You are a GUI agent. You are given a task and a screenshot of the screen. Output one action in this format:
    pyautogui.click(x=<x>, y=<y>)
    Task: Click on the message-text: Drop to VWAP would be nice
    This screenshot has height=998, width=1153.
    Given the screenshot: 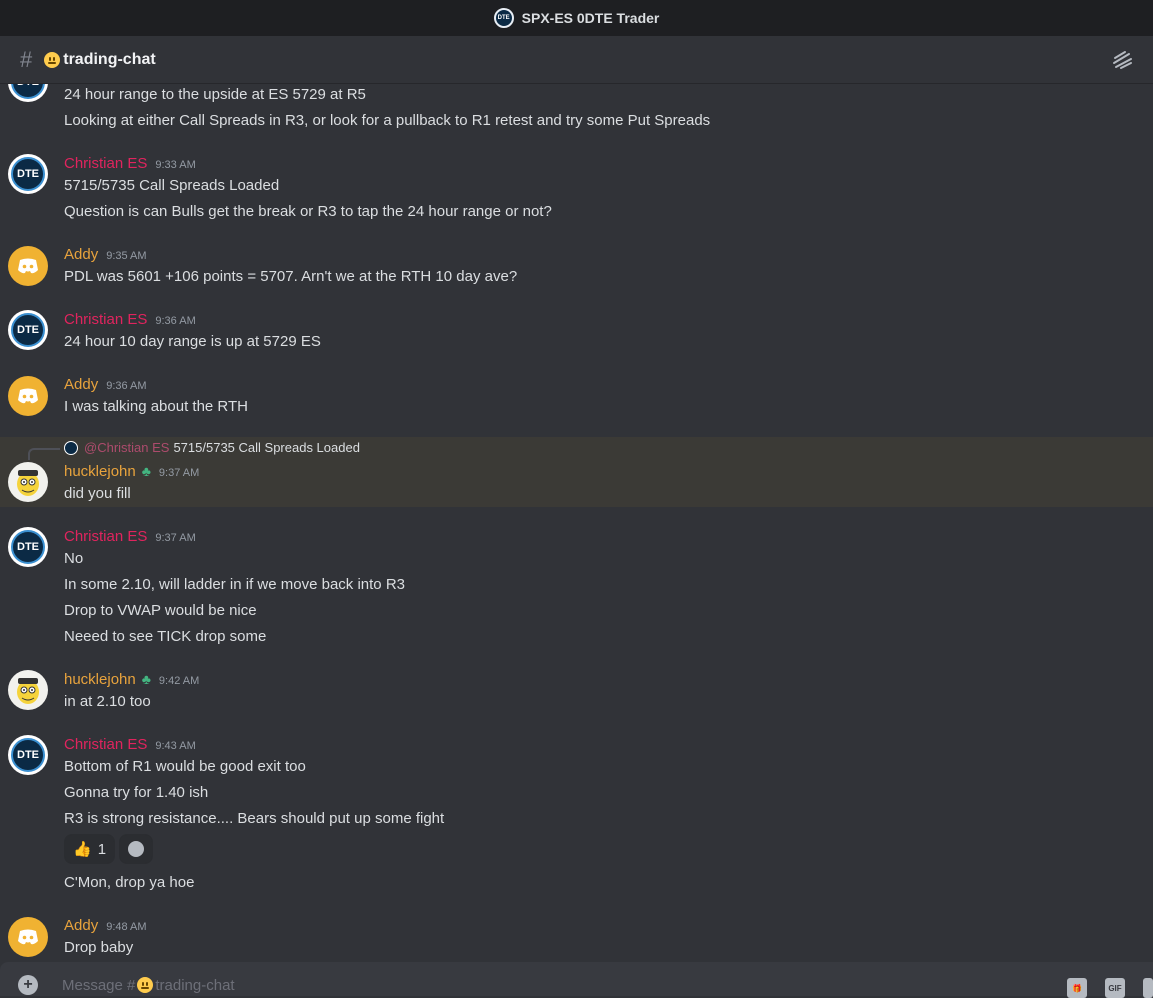 What is the action you would take?
    pyautogui.click(x=160, y=610)
    